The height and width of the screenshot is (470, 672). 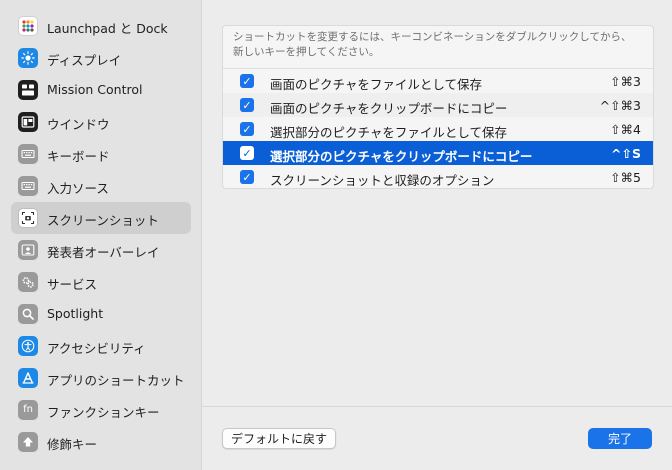 I want to click on input-source-icon, so click(x=28, y=186).